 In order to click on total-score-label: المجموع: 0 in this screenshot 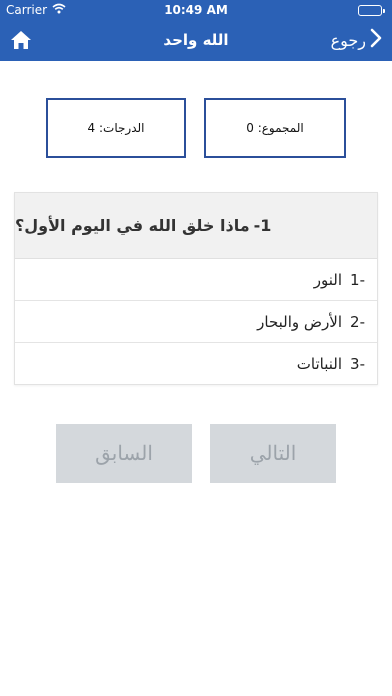, I will do `click(275, 128)`.